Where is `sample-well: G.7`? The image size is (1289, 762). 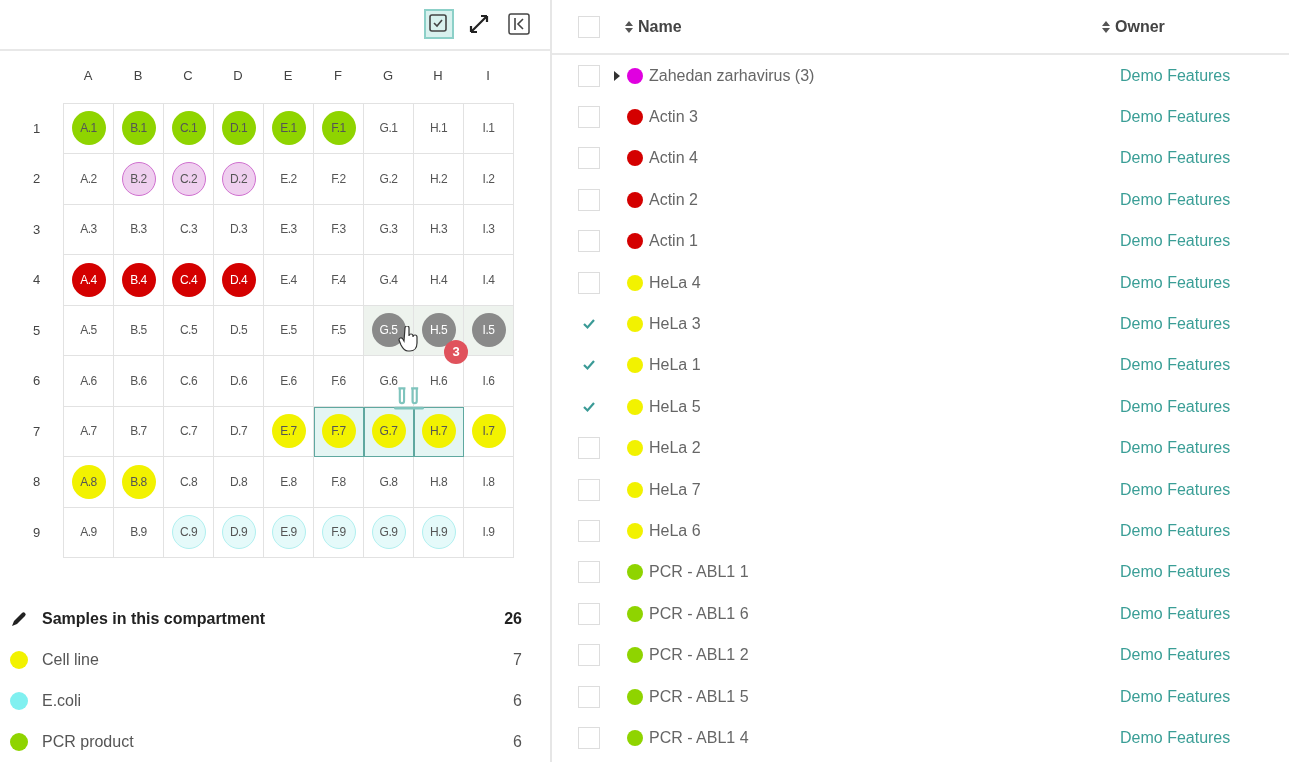
sample-well: G.7 is located at coordinates (388, 431).